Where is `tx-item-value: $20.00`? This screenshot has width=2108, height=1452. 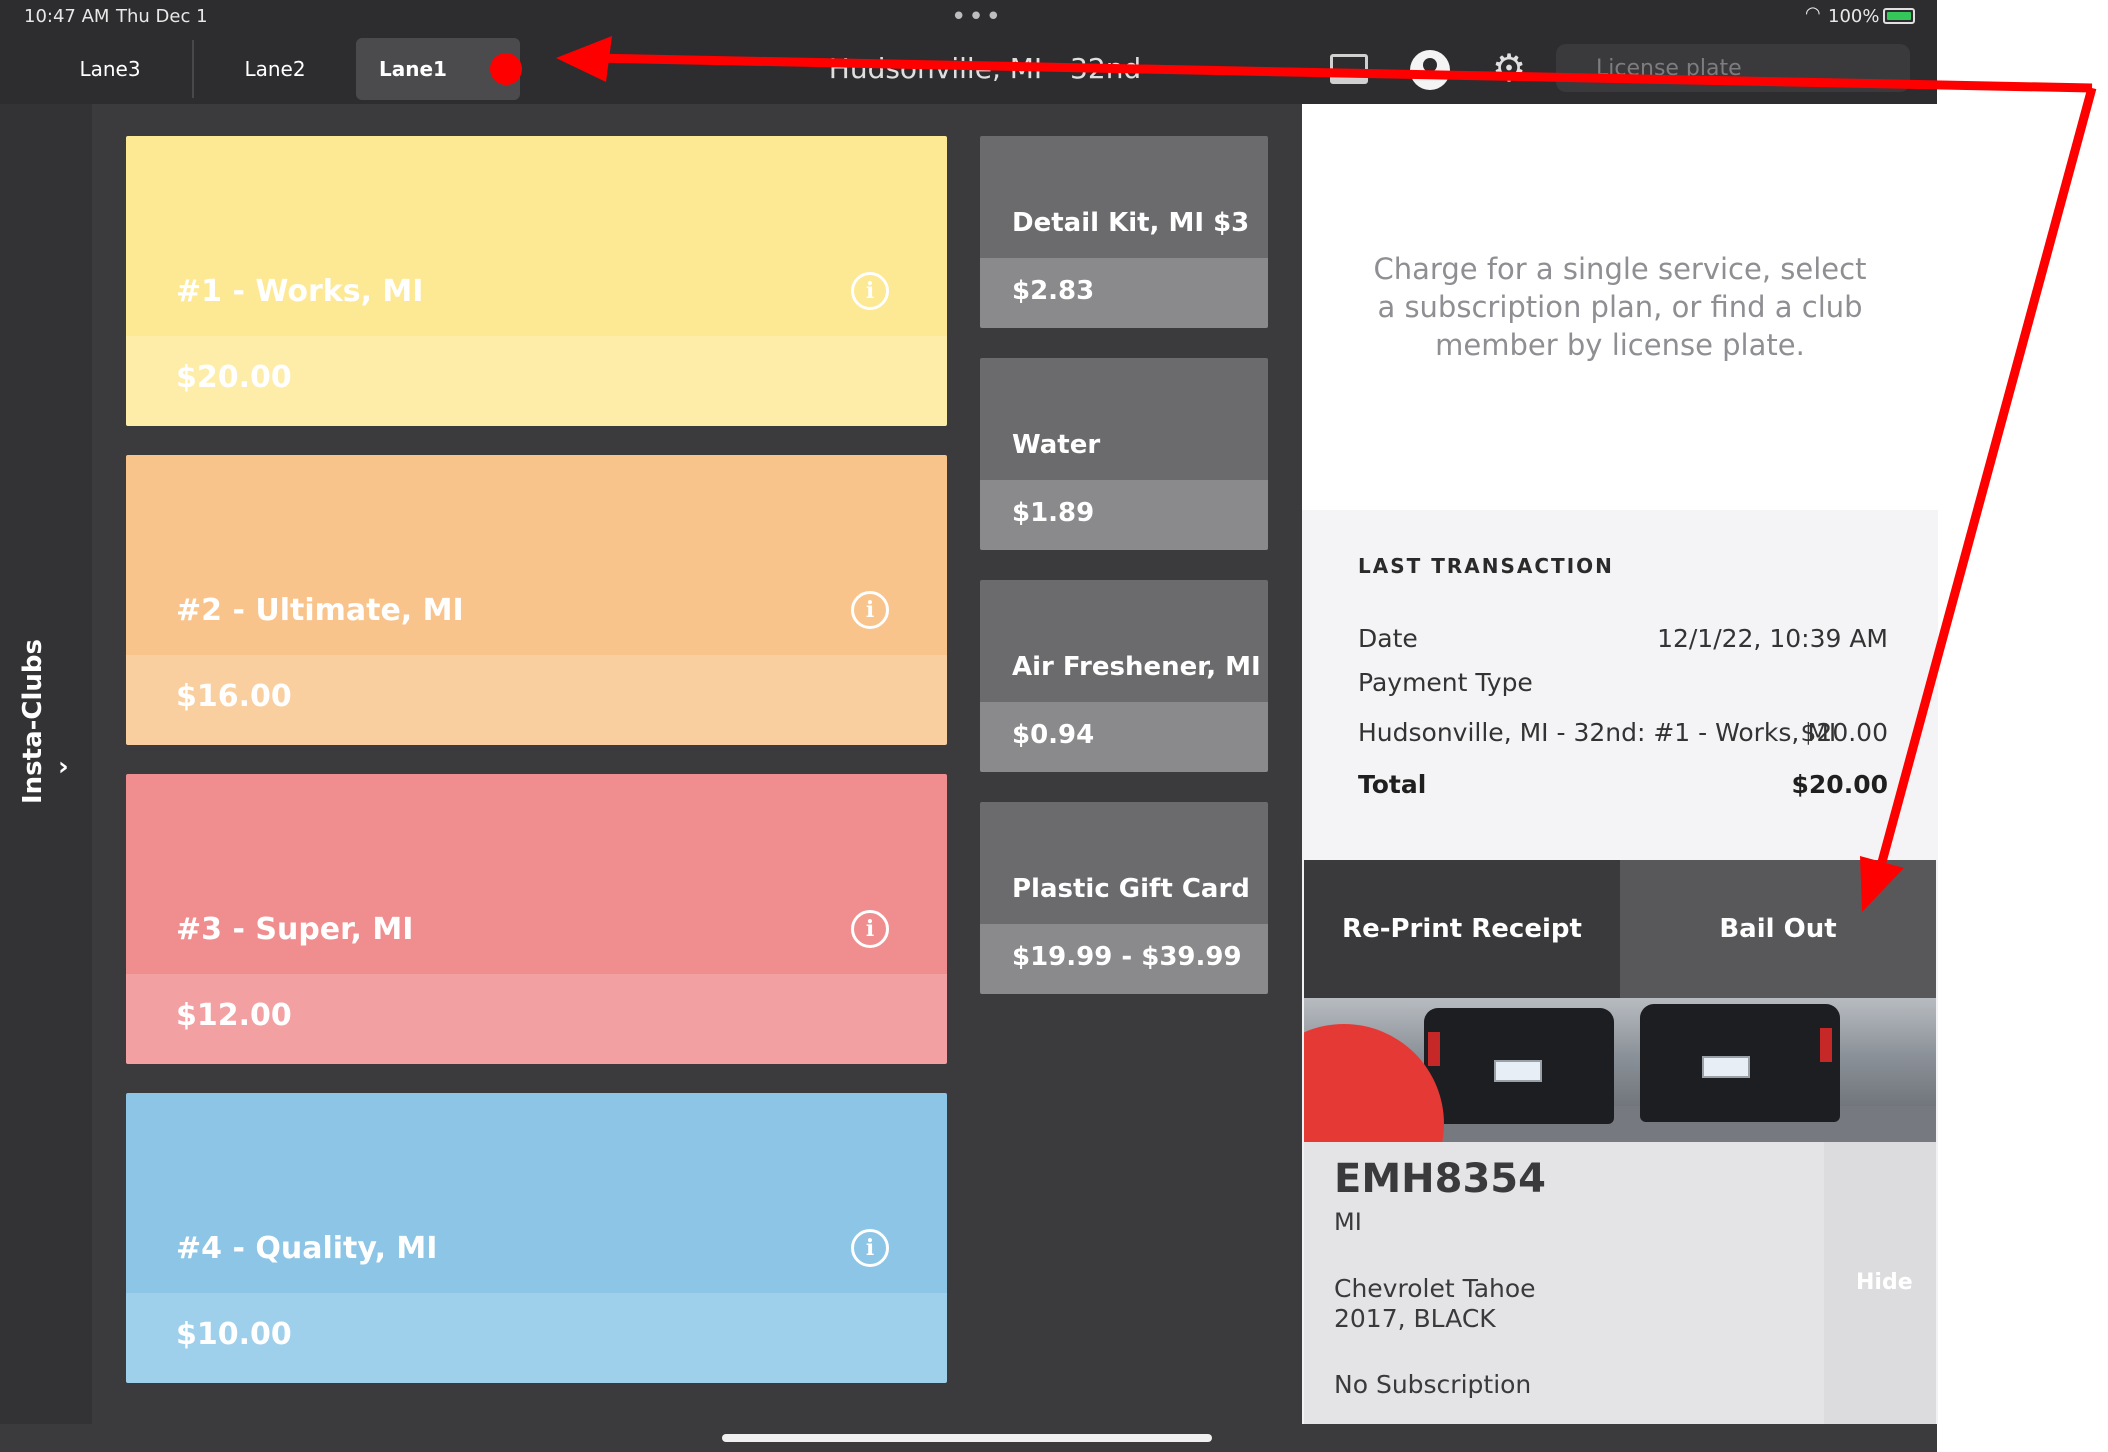 tx-item-value: $20.00 is located at coordinates (1844, 732).